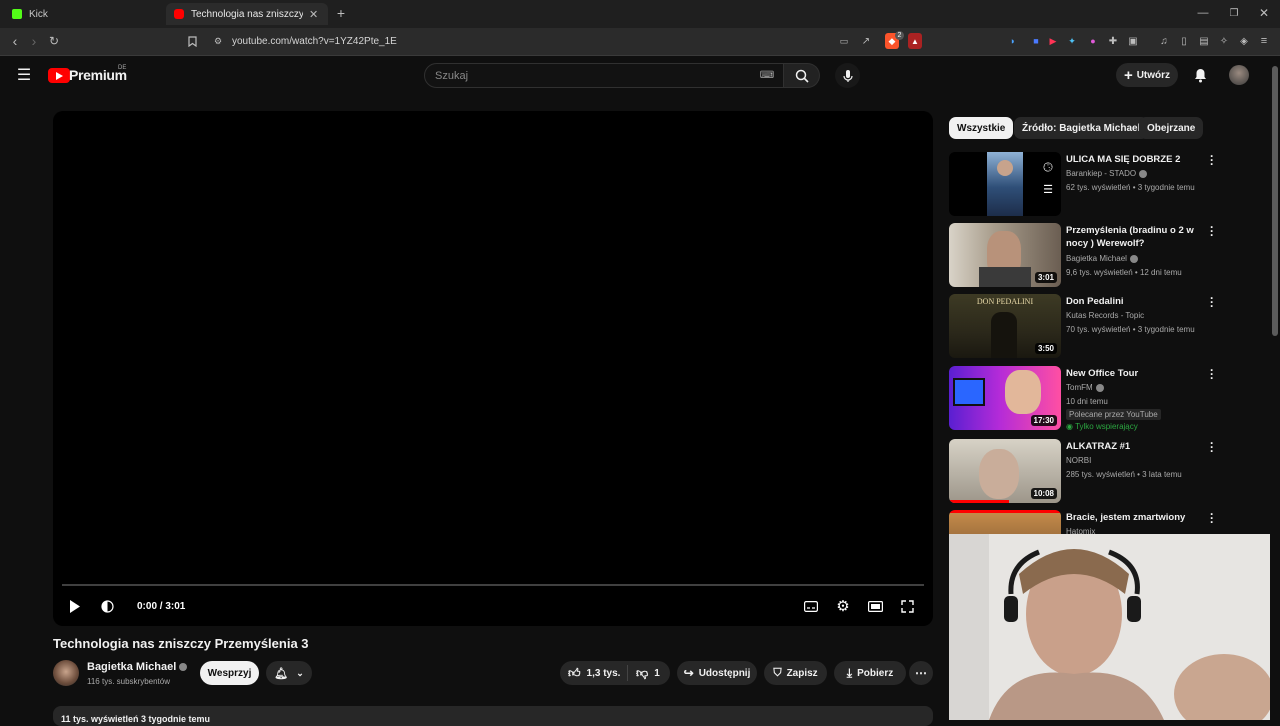  Describe the element at coordinates (341, 13) in the screenshot. I see `new-tab-icon: +` at that location.